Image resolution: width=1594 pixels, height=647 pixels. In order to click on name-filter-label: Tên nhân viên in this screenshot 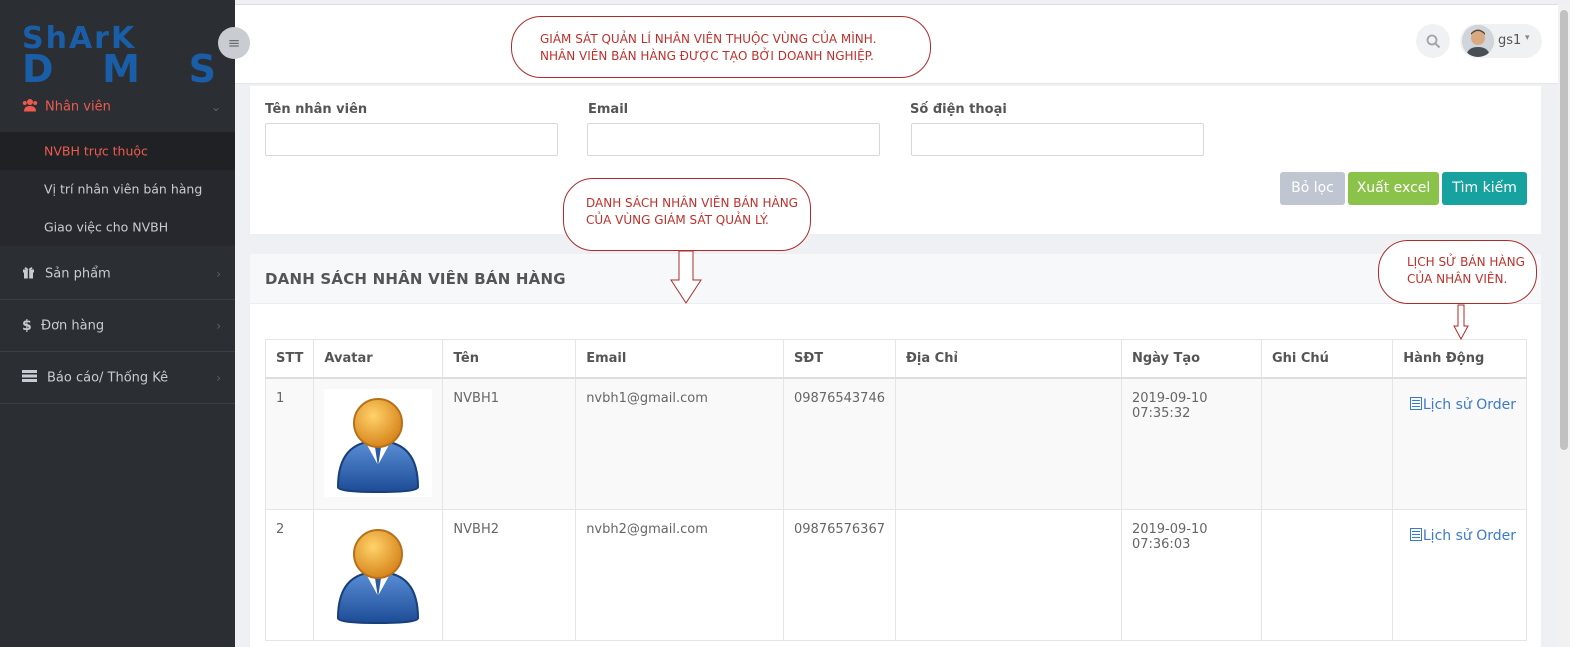, I will do `click(316, 109)`.